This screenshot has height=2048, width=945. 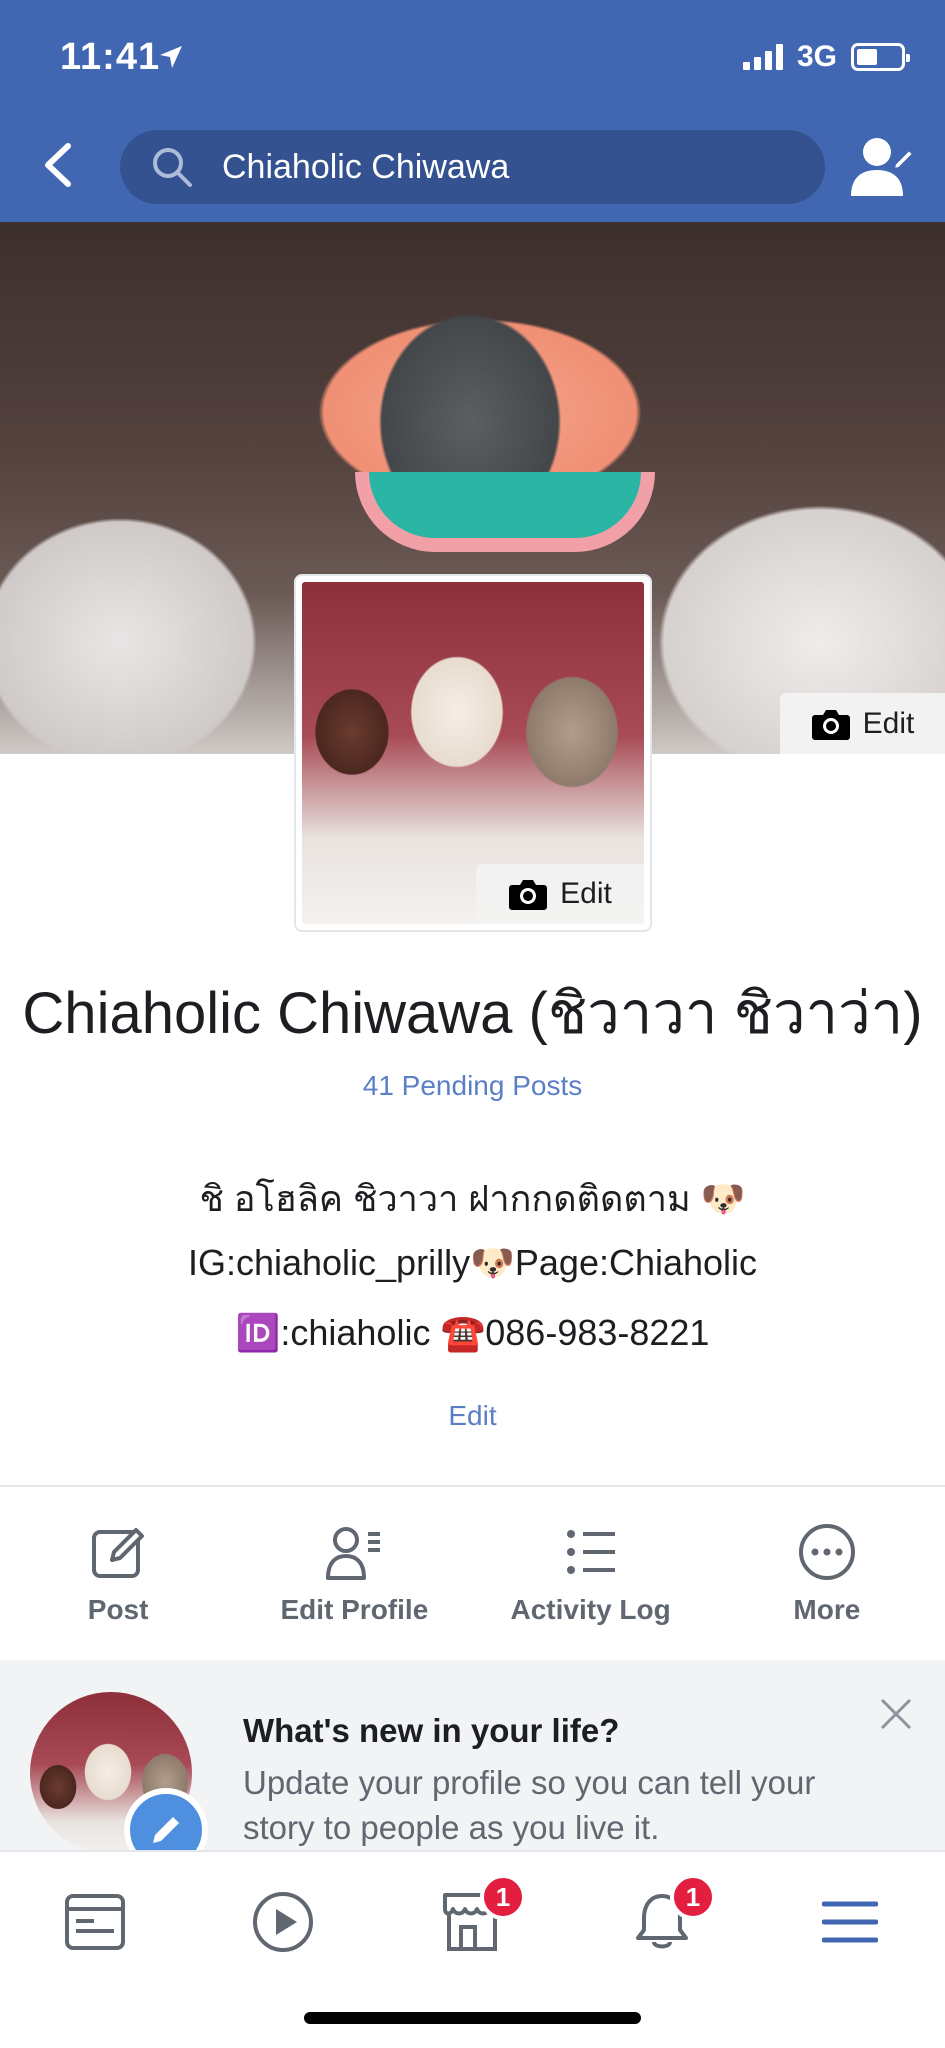 I want to click on post-label: Post, so click(x=118, y=1609).